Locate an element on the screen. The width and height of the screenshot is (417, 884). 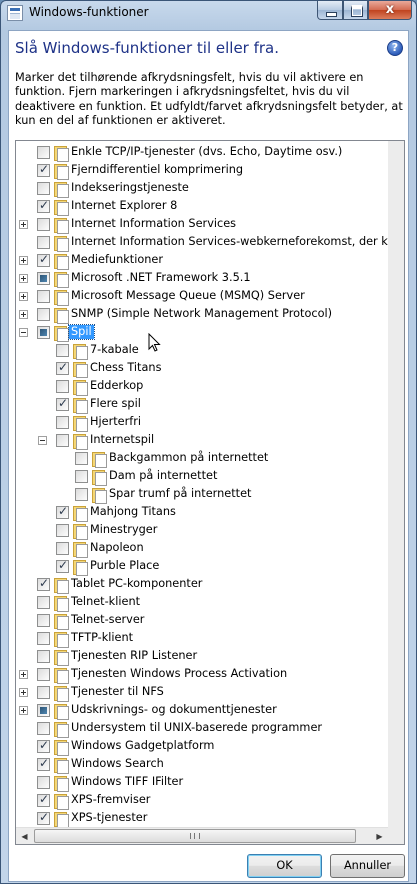
feature-row: Windows Search is located at coordinates (202, 764).